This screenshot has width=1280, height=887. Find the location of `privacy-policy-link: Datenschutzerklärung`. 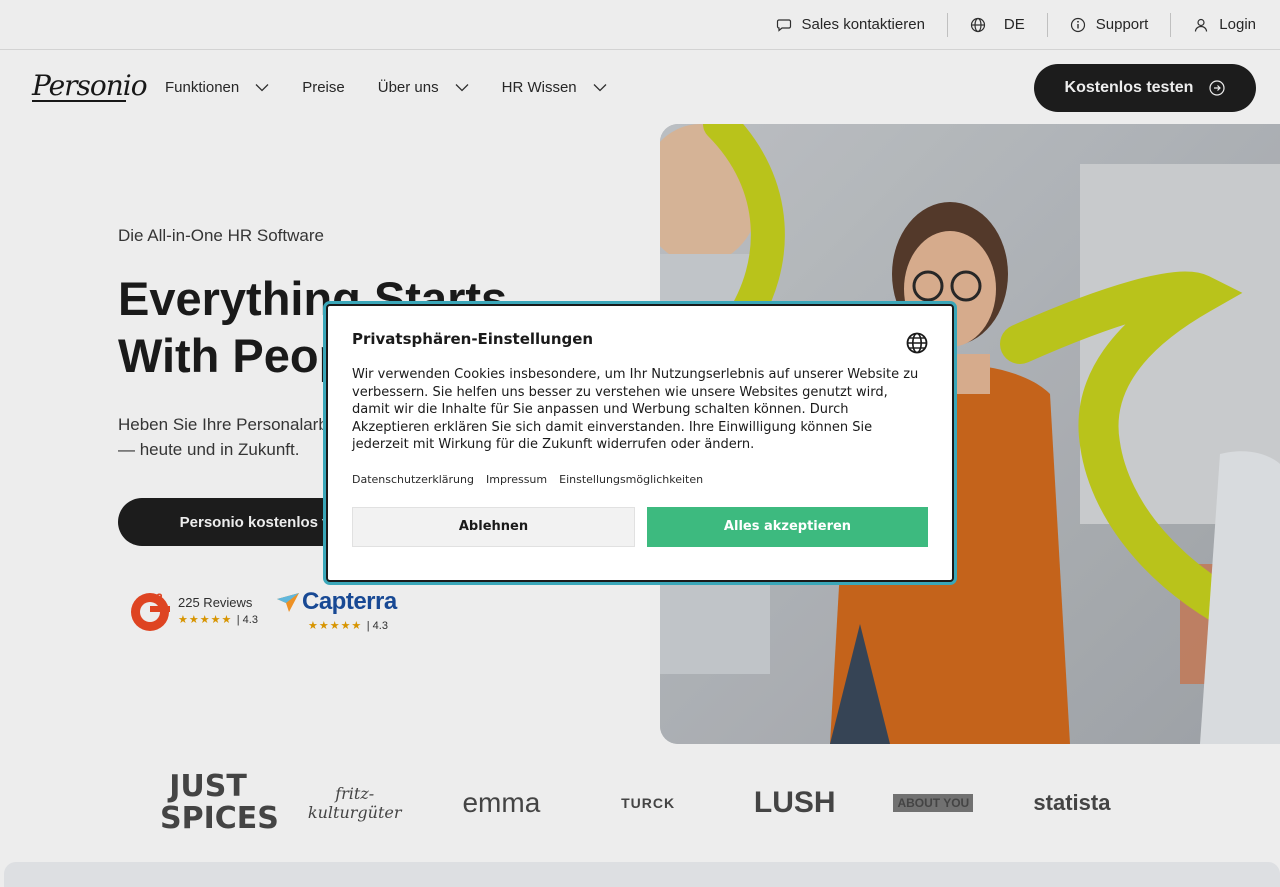

privacy-policy-link: Datenschutzerklärung is located at coordinates (413, 479).